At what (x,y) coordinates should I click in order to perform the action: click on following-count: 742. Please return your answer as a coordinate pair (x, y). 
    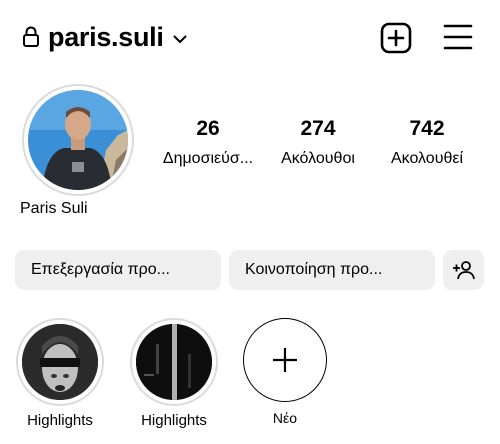
    Looking at the image, I should click on (427, 128).